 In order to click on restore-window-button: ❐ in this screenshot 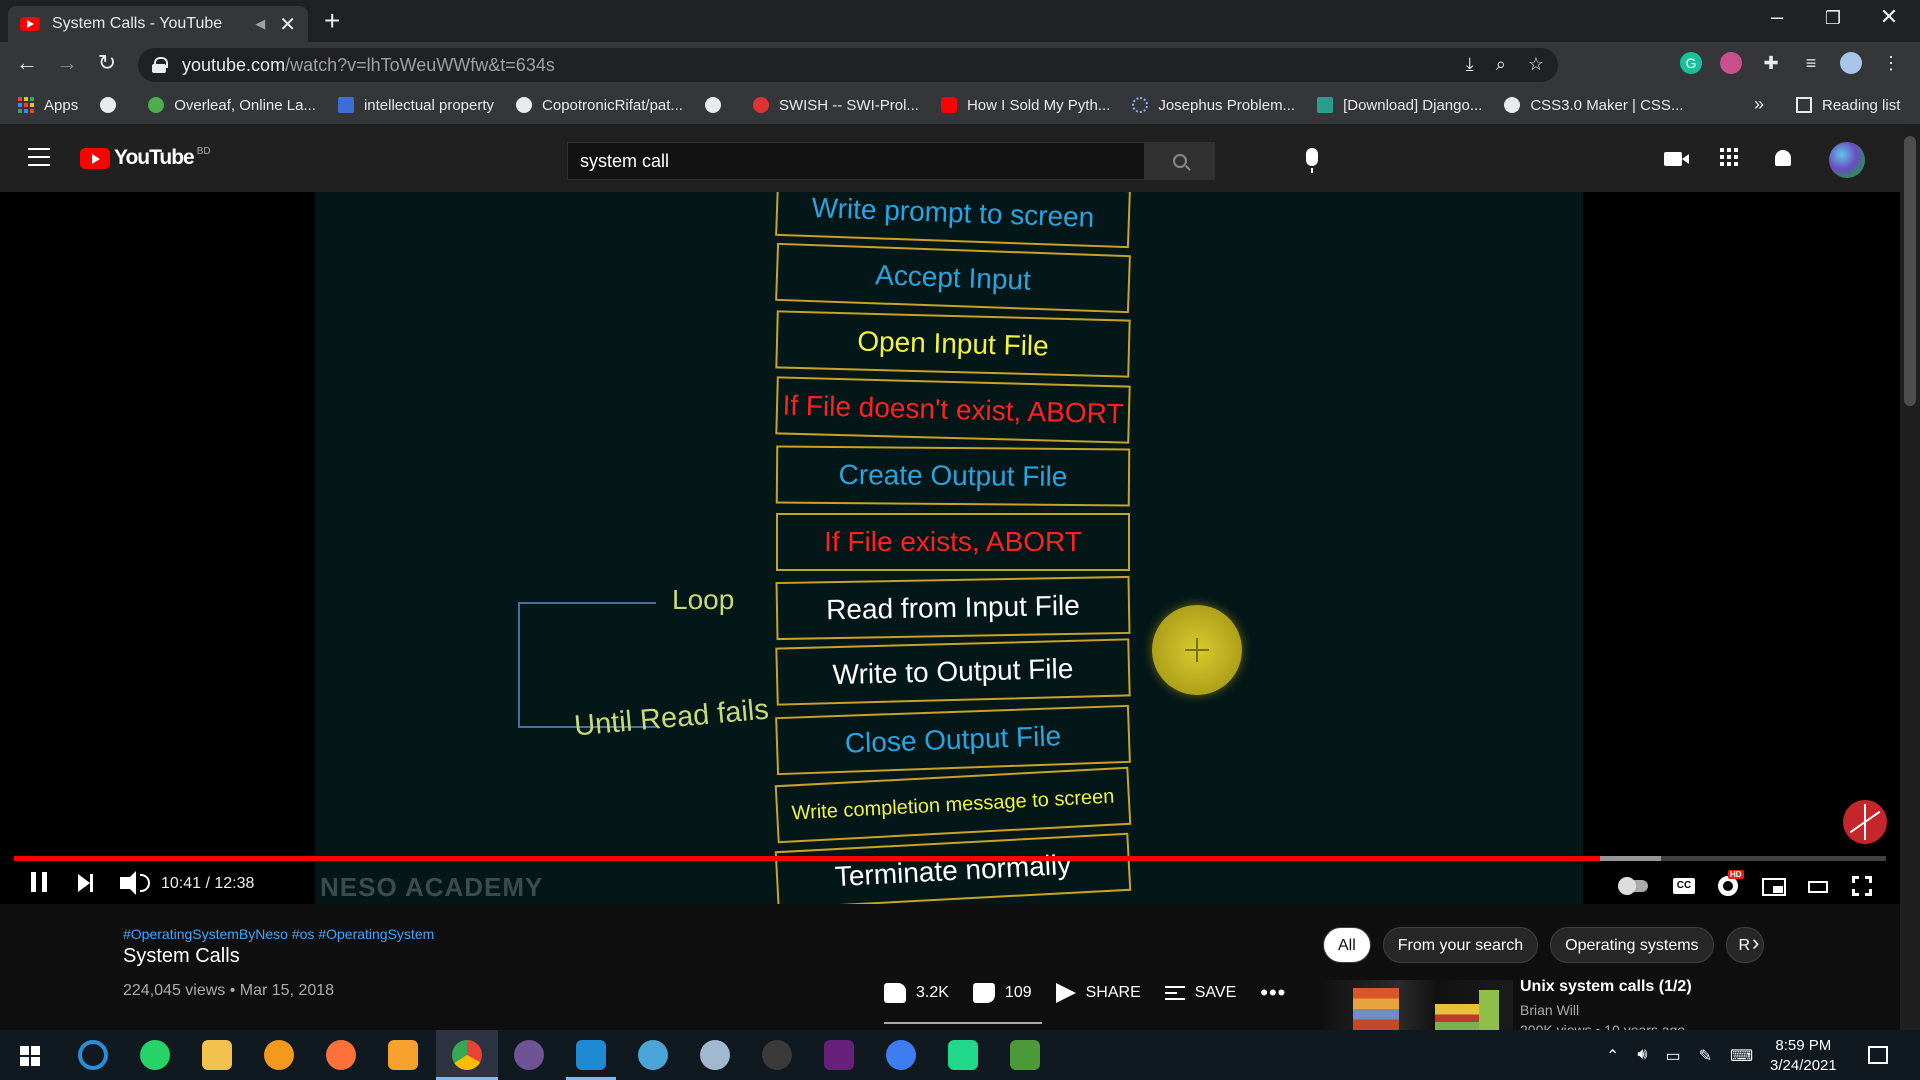, I will do `click(1833, 18)`.